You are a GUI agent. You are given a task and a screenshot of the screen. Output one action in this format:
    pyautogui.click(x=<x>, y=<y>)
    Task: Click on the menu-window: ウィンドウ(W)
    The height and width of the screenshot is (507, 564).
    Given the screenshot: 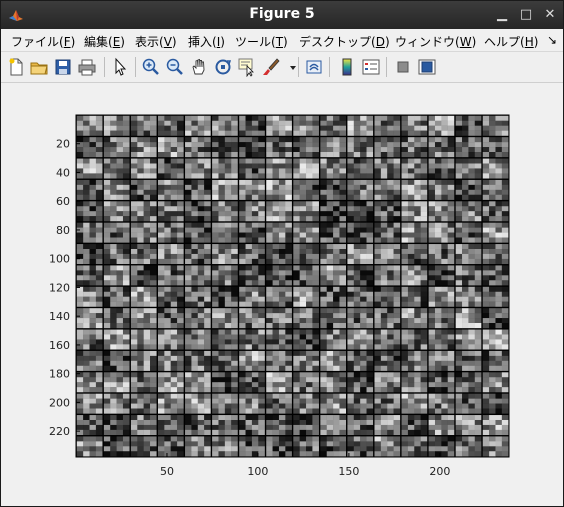 What is the action you would take?
    pyautogui.click(x=435, y=41)
    